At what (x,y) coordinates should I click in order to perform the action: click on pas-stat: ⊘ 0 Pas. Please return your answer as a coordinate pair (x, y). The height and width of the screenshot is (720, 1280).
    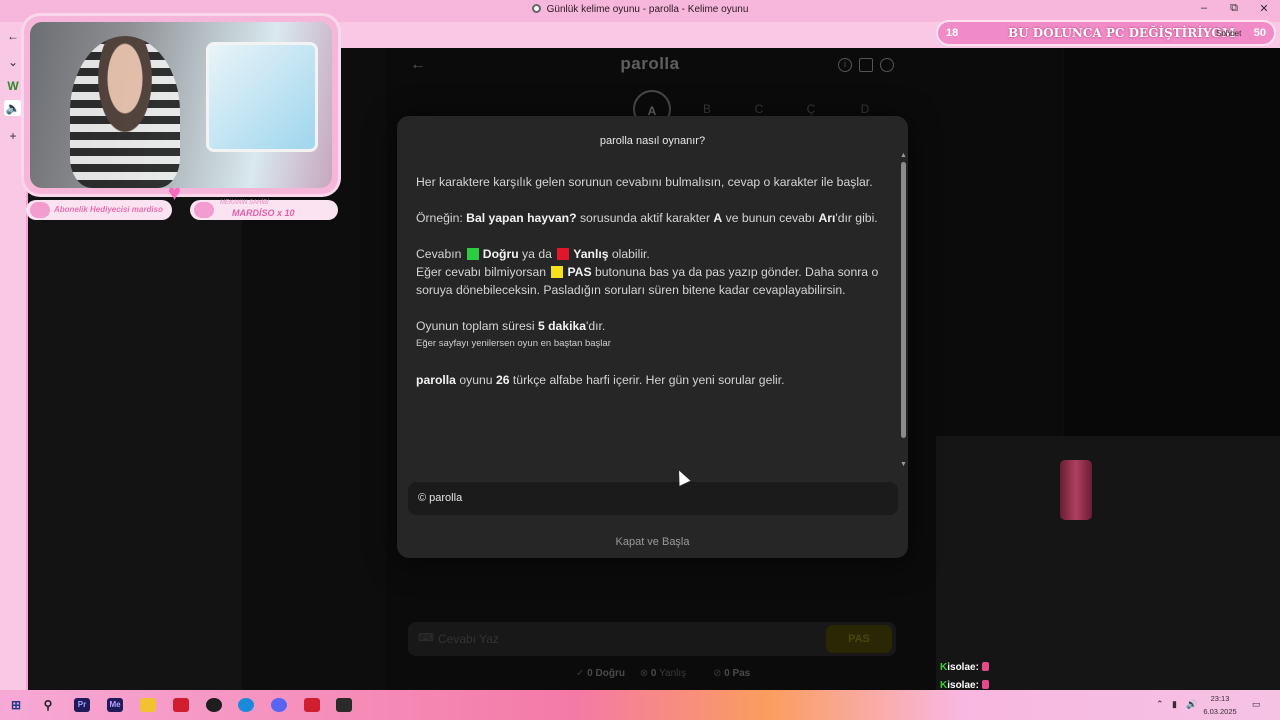
    Looking at the image, I should click on (731, 673).